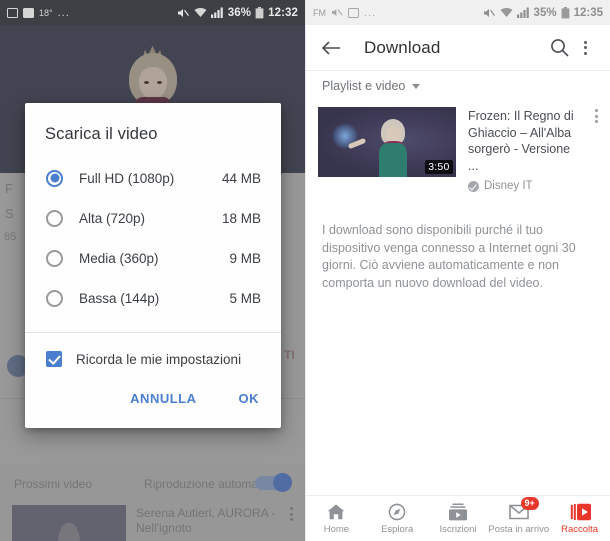 The width and height of the screenshot is (610, 541). Describe the element at coordinates (46, 12) in the screenshot. I see `temperature-label: 18°` at that location.